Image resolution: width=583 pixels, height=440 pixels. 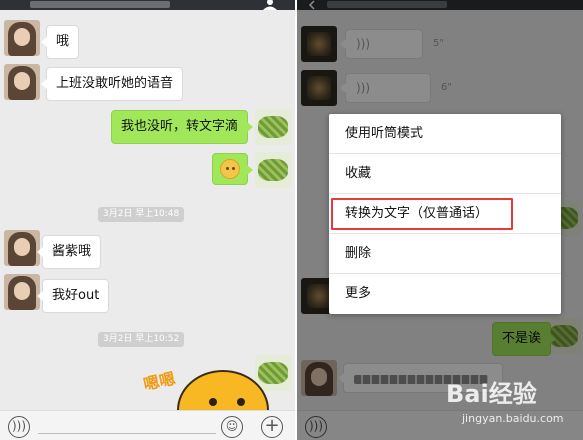 I want to click on menu-item-earpiece-mode: 使用听筒模式, so click(x=445, y=134).